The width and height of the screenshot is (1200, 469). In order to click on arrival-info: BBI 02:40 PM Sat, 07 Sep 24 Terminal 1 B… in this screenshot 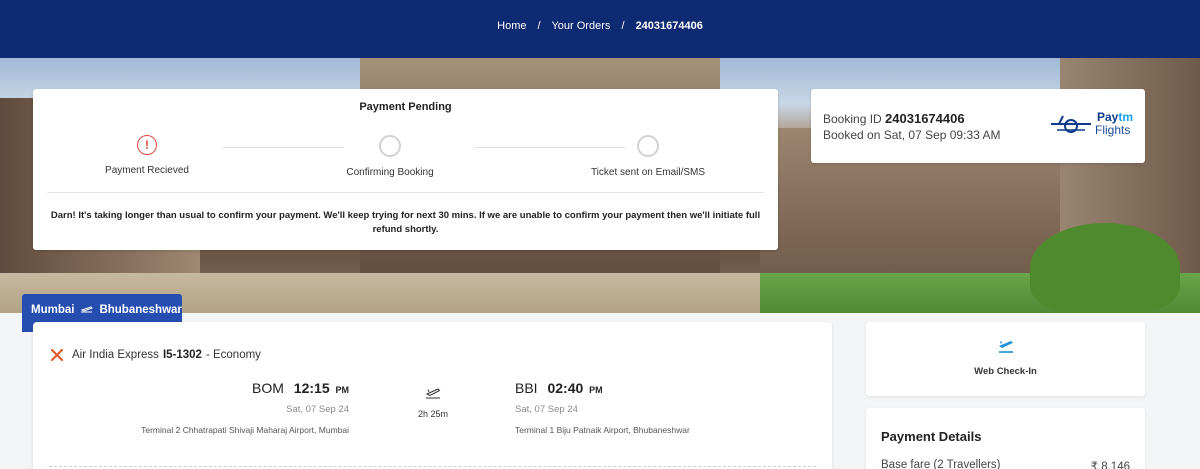, I will do `click(602, 407)`.